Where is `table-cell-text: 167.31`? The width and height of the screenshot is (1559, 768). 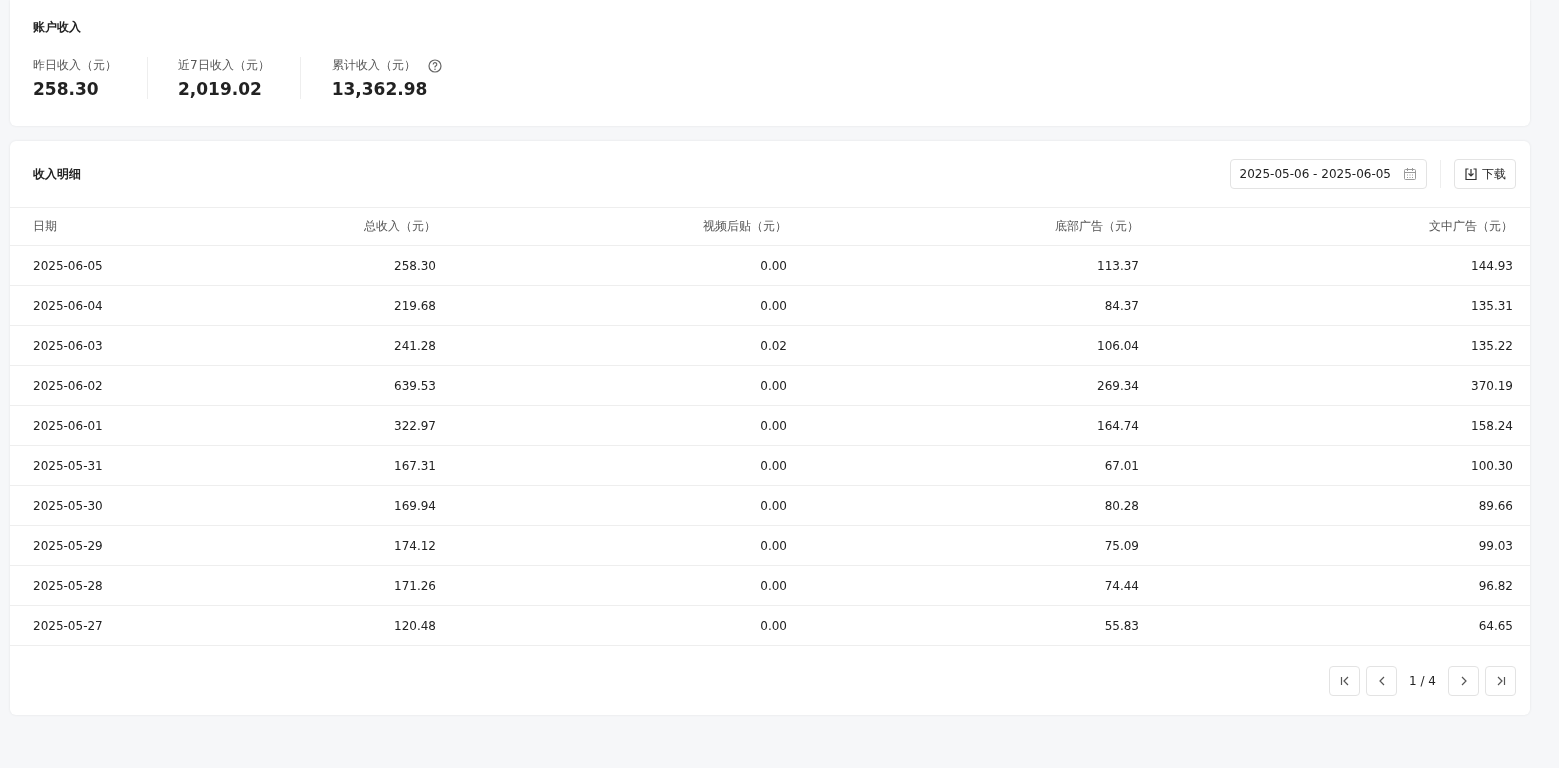 table-cell-text: 167.31 is located at coordinates (415, 465).